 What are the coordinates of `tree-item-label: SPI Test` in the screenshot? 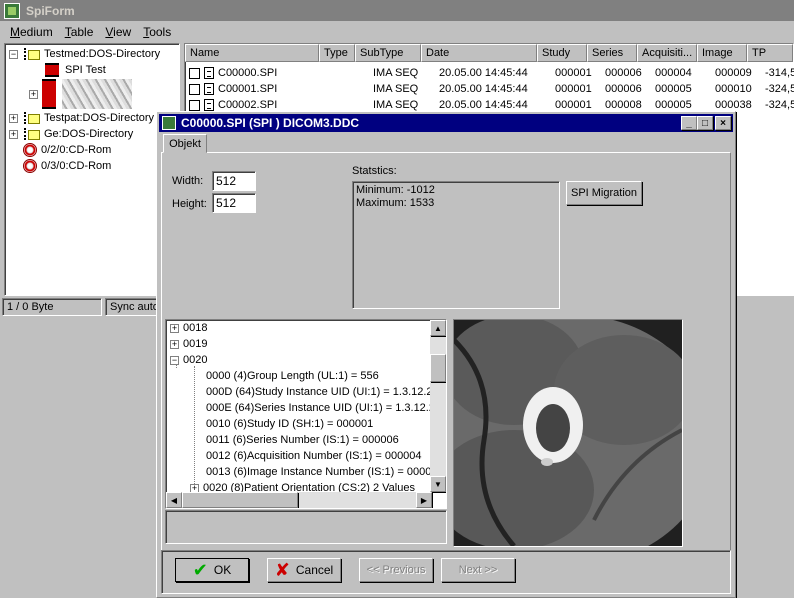 It's located at (85, 70).